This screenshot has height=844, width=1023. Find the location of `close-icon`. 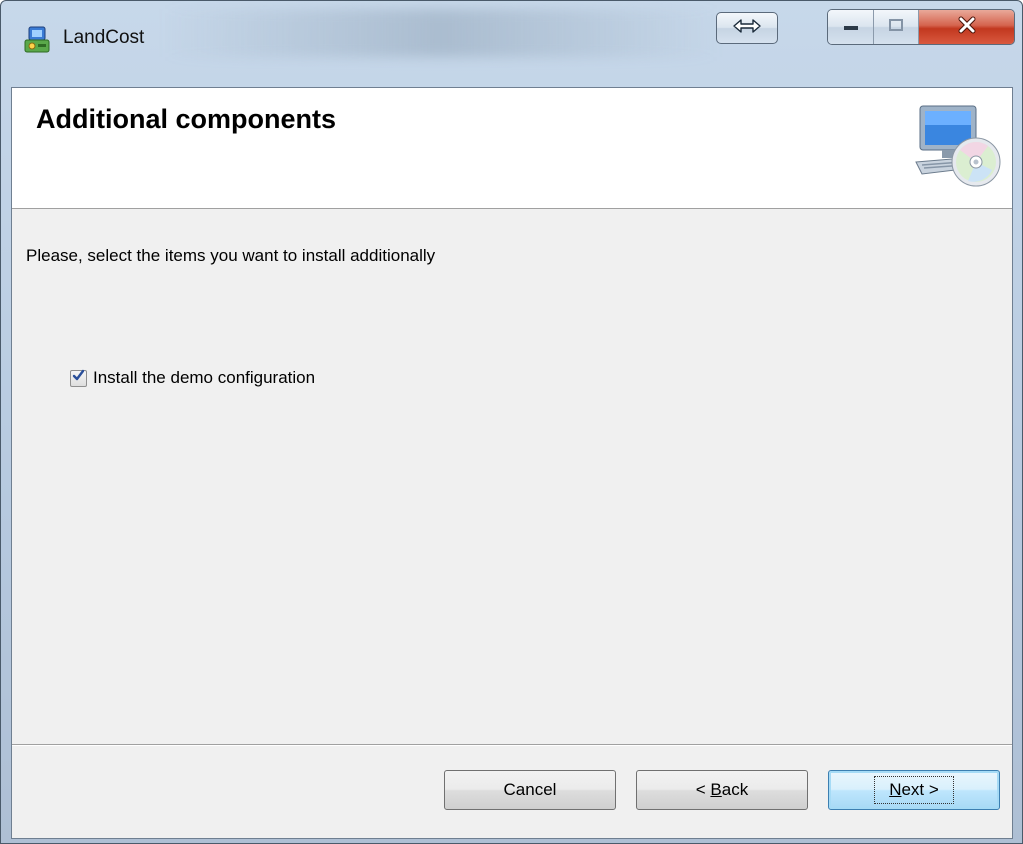

close-icon is located at coordinates (967, 27).